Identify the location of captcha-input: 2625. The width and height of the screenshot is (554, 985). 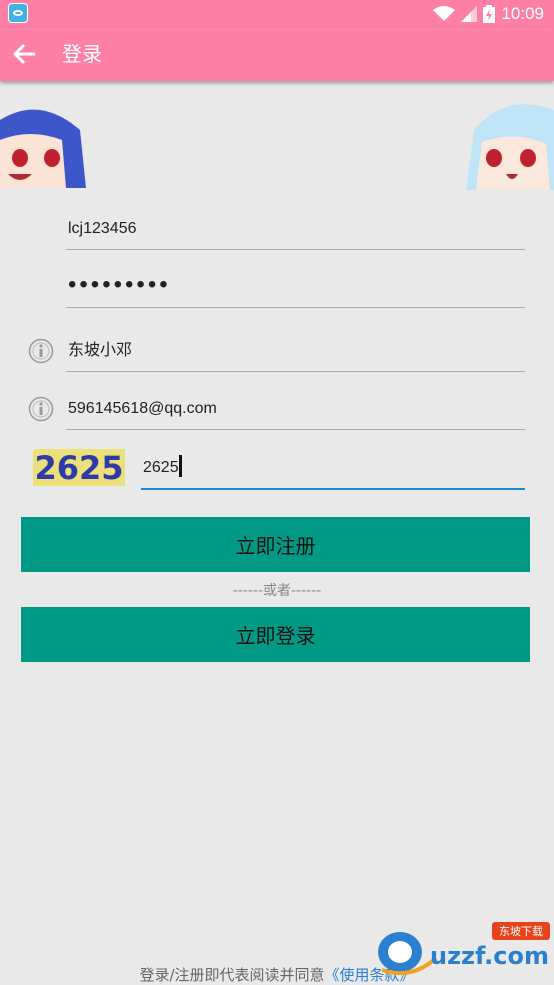
(333, 467).